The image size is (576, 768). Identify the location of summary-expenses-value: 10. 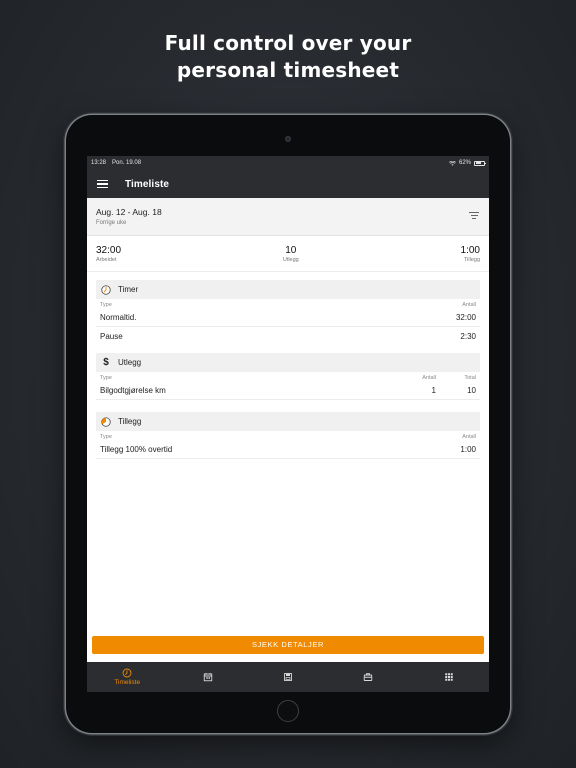
(291, 250).